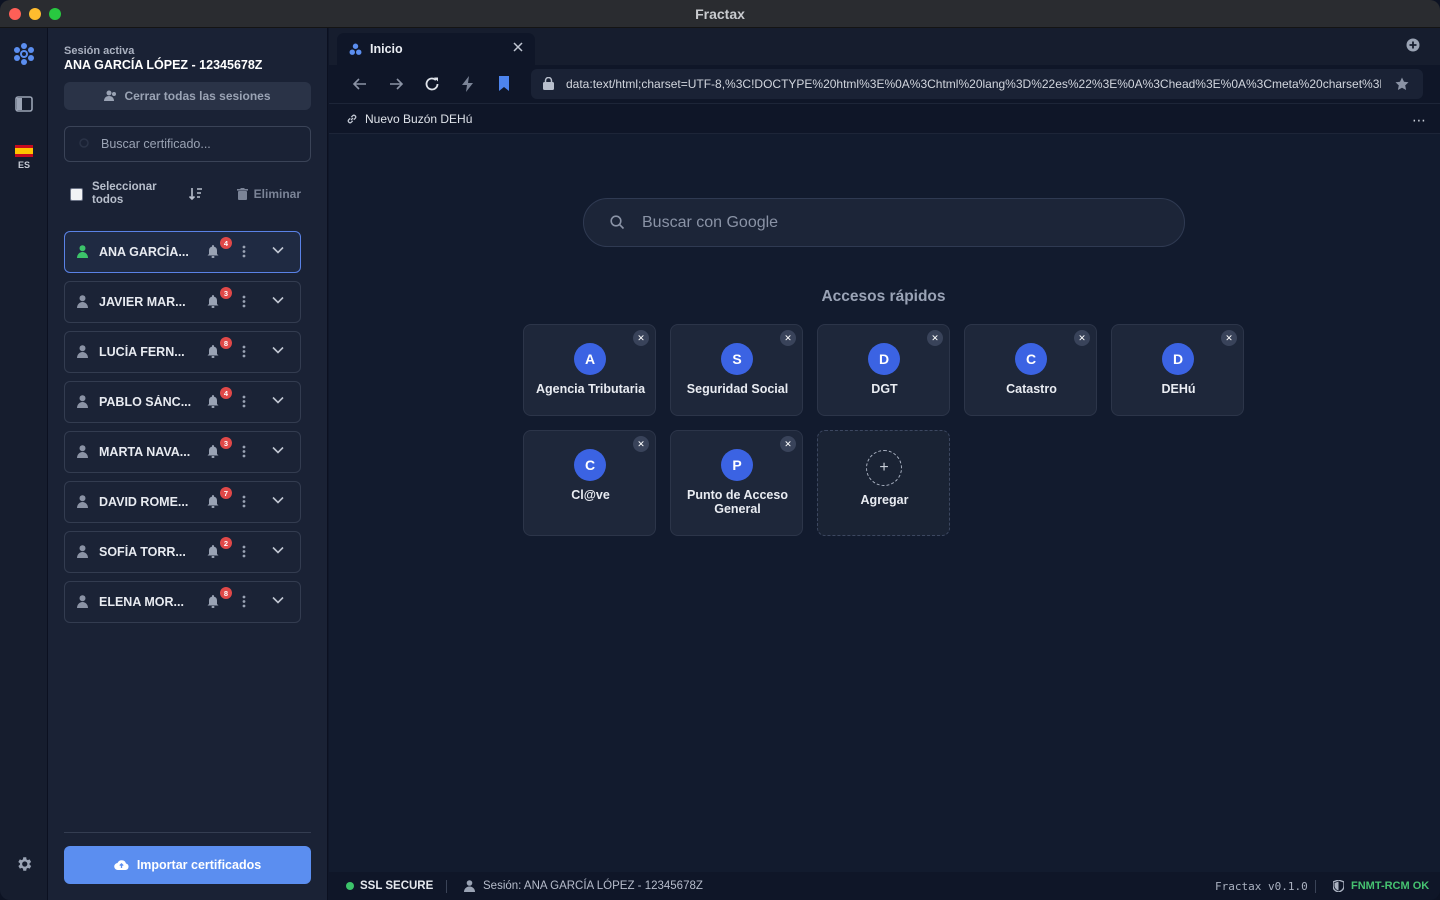 Image resolution: width=1440 pixels, height=900 pixels. I want to click on certificate-item: PABLO SÁNC... 4, so click(182, 402).